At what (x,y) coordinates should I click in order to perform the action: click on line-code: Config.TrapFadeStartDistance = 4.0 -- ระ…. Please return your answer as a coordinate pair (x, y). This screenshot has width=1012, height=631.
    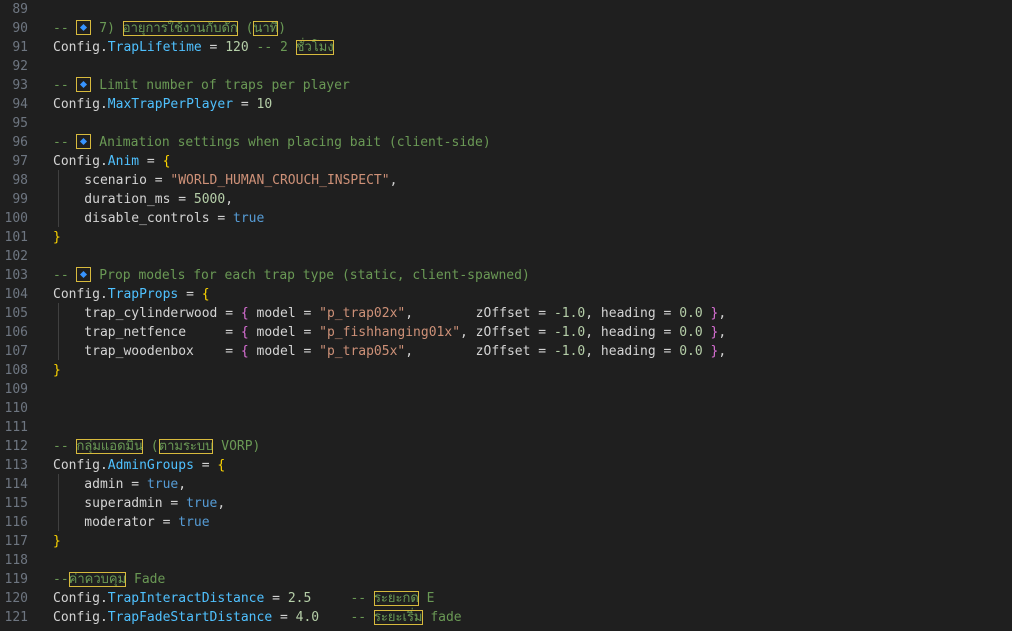
    Looking at the image, I should click on (257, 617).